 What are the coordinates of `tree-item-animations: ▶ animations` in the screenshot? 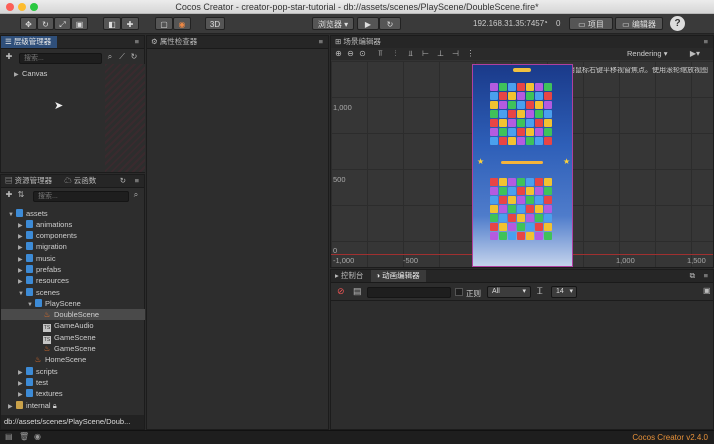 It's located at (45, 224).